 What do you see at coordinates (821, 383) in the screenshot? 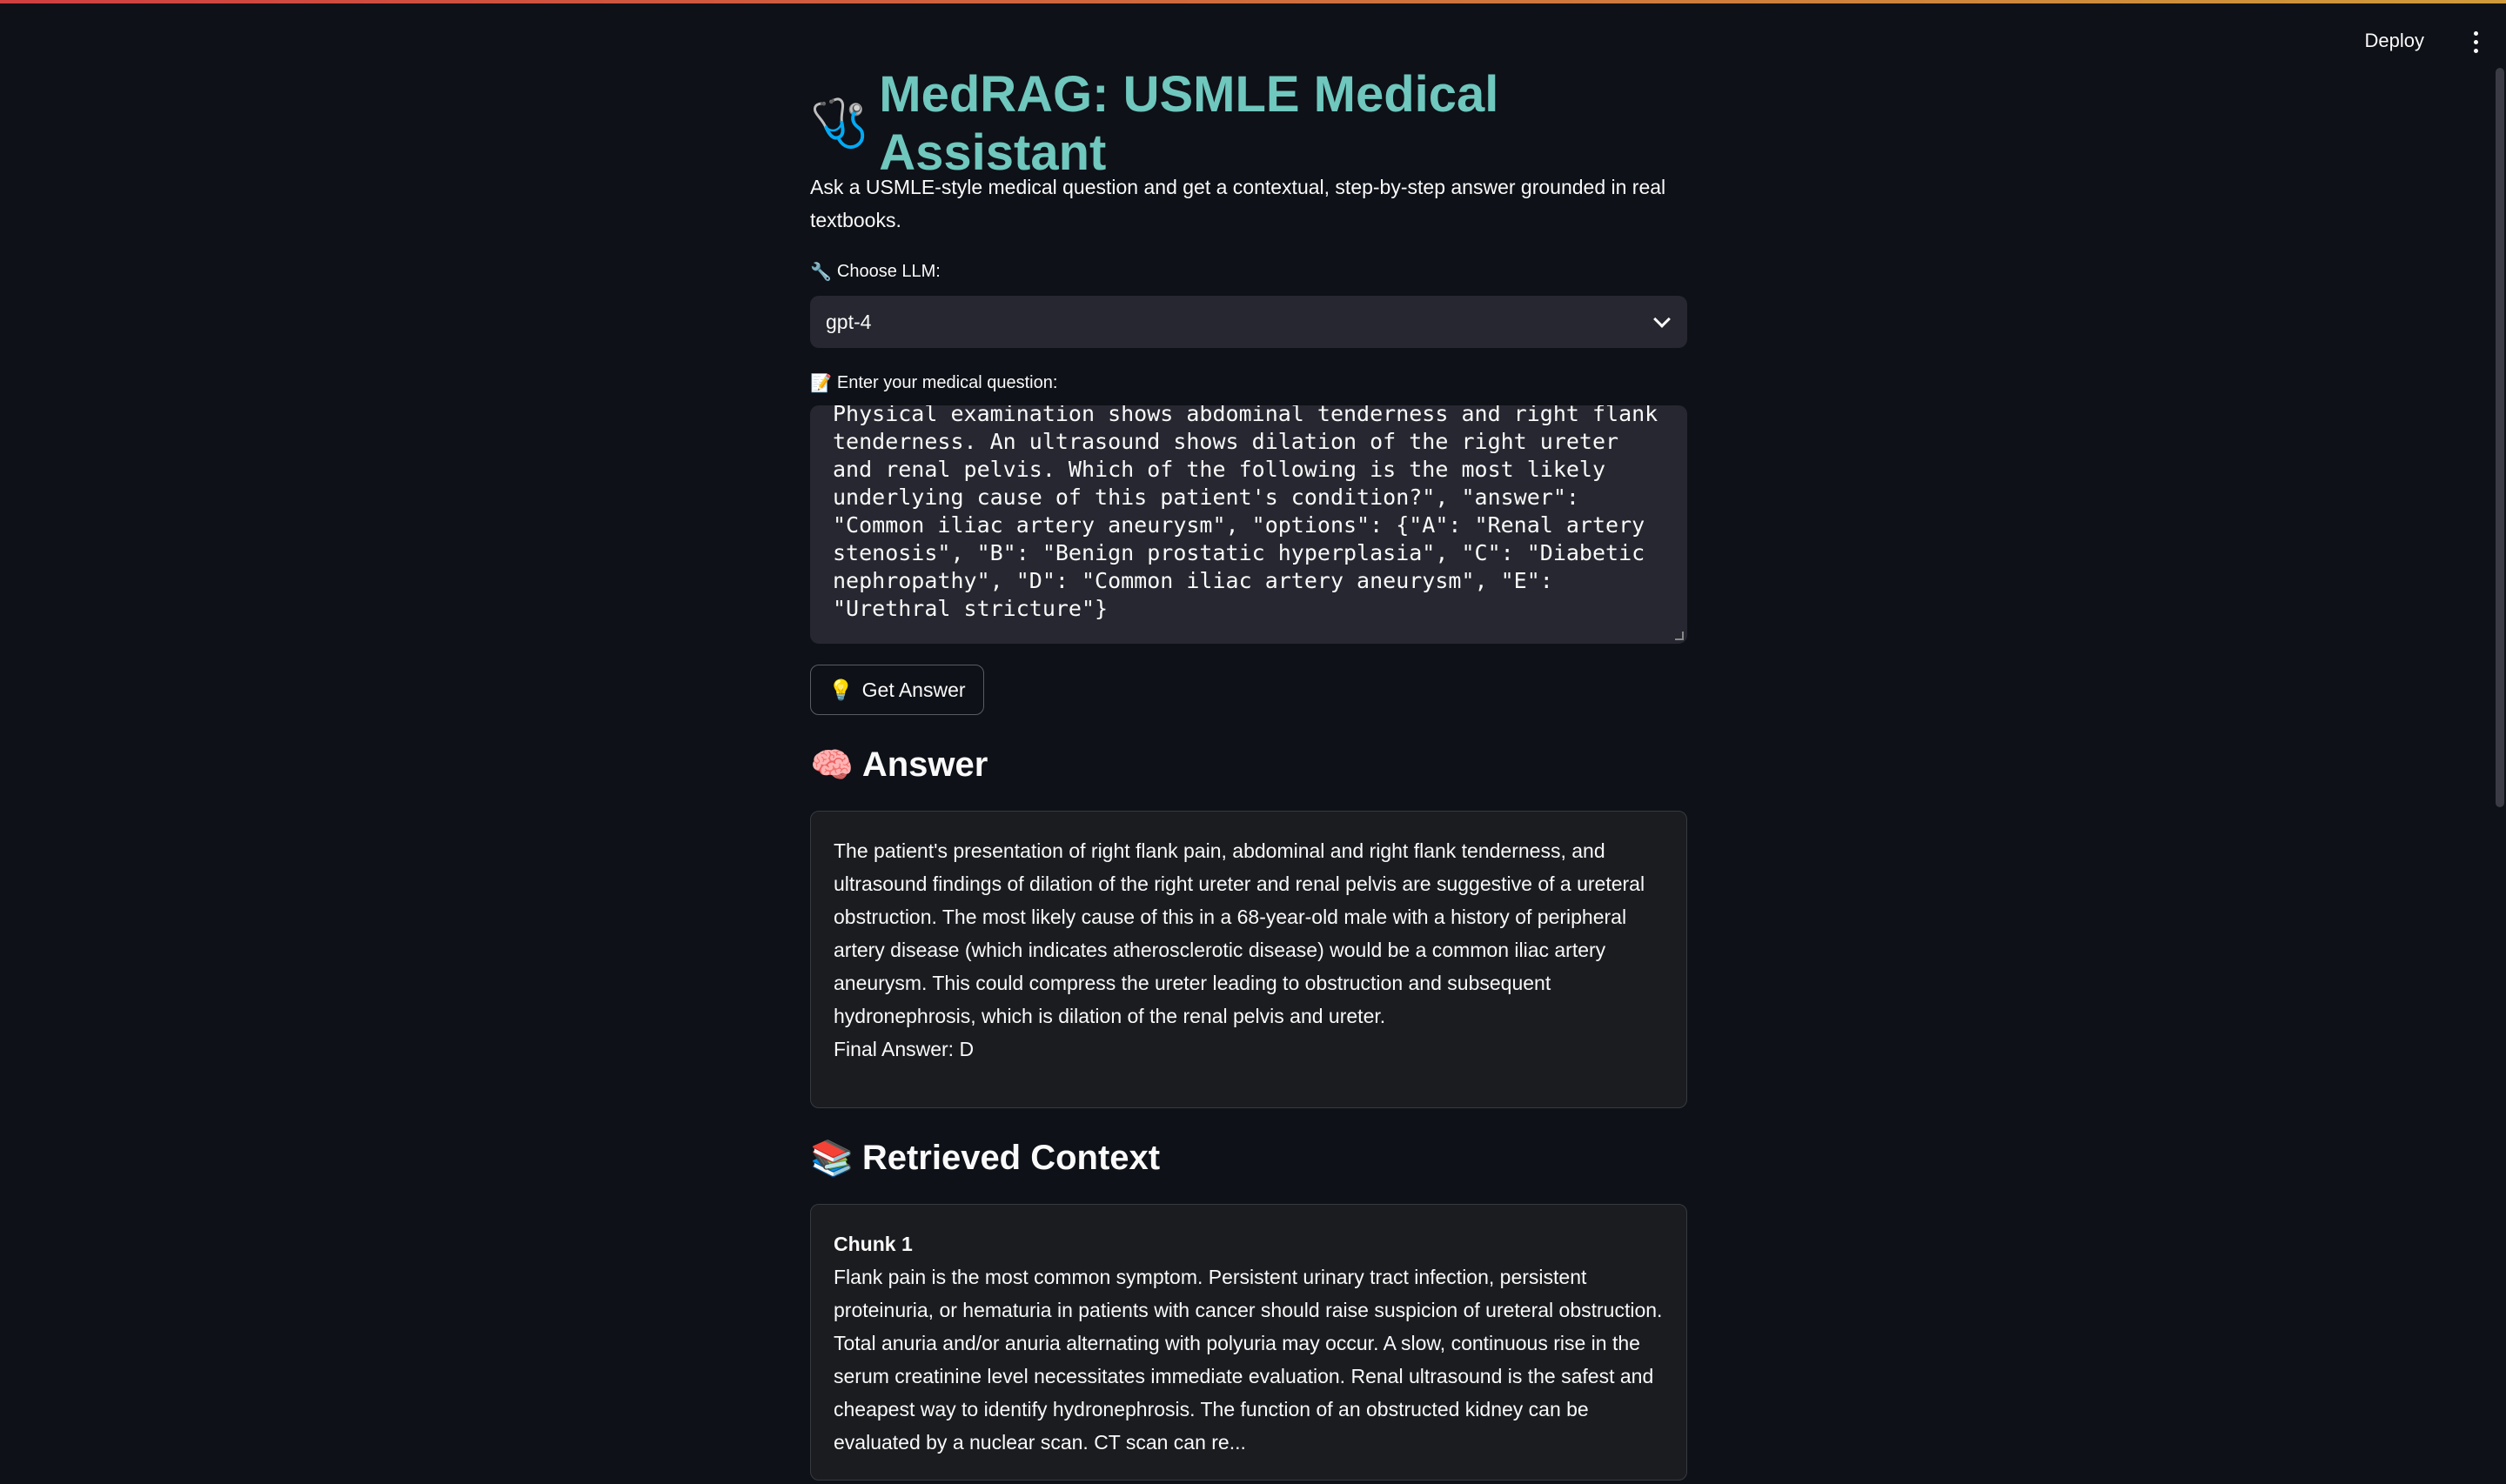
I see `memo-icon: 📝` at bounding box center [821, 383].